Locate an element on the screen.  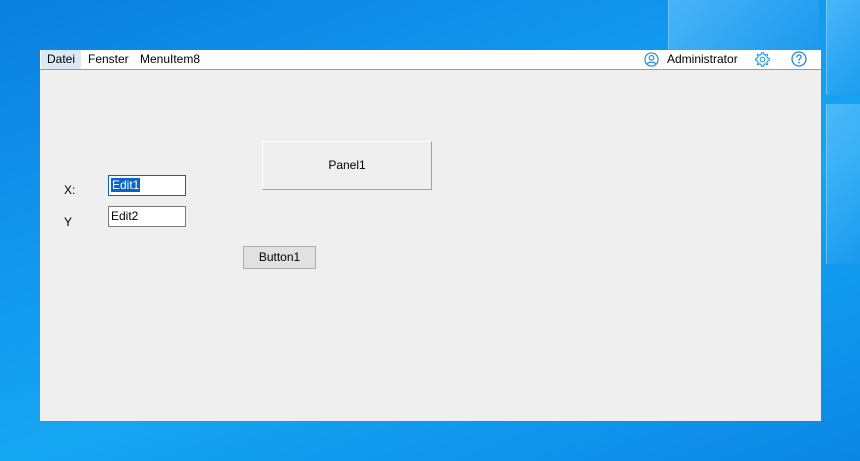
menu-item-menuitem8: MenuItem8 is located at coordinates (170, 59).